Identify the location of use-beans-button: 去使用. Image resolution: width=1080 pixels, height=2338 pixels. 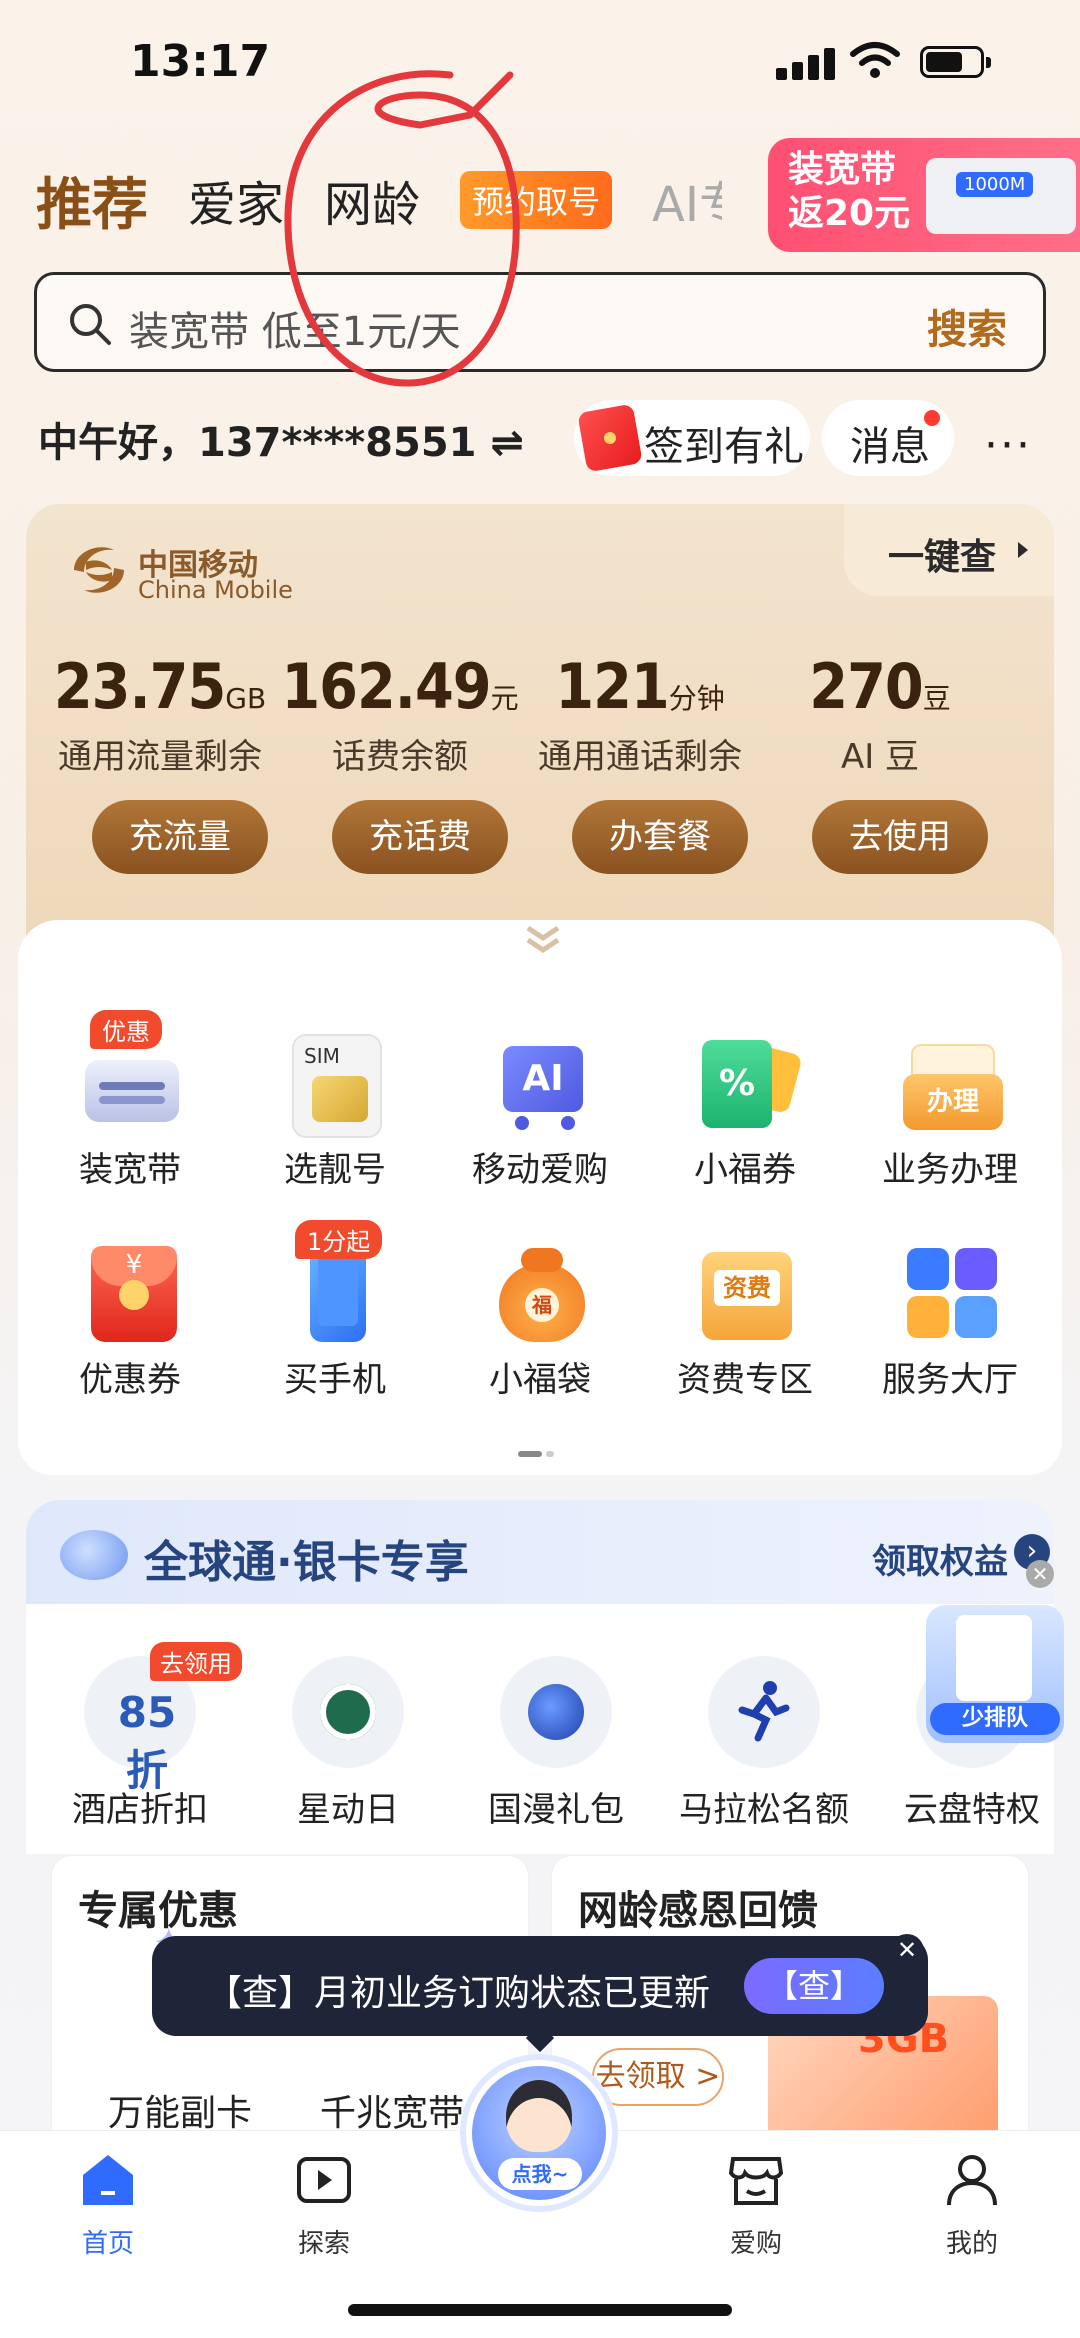
(900, 837).